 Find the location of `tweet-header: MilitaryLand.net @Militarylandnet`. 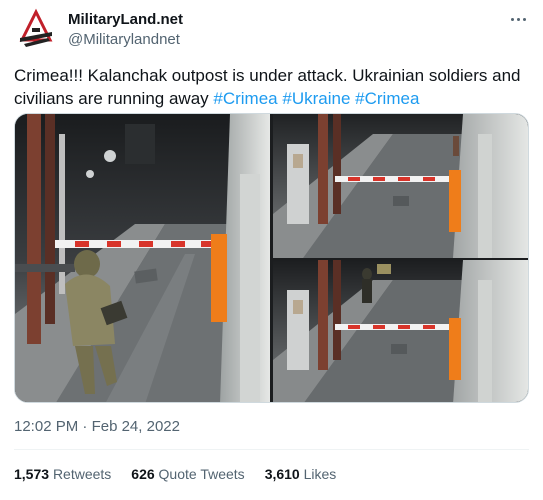

tweet-header: MilitaryLand.net @Militarylandnet is located at coordinates (271, 30).